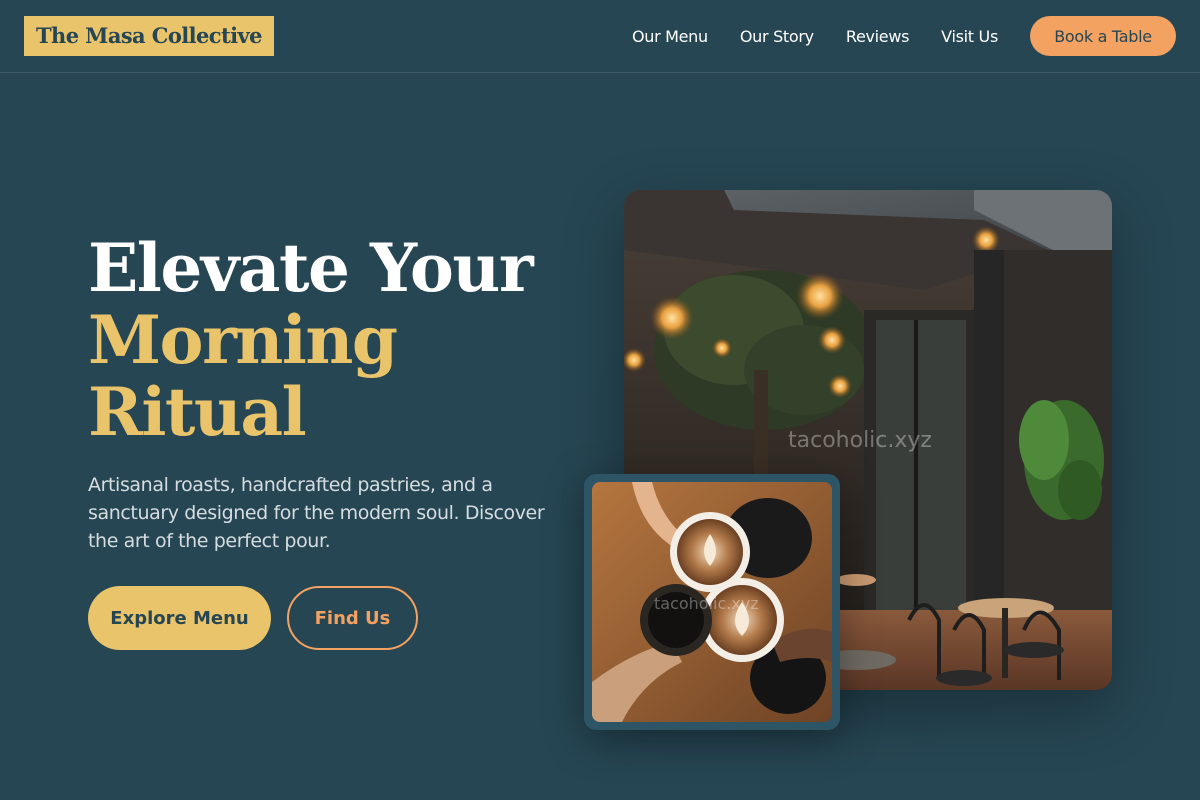 This screenshot has height=800, width=1200. I want to click on nav-item-our-menu: Our Menu, so click(670, 36).